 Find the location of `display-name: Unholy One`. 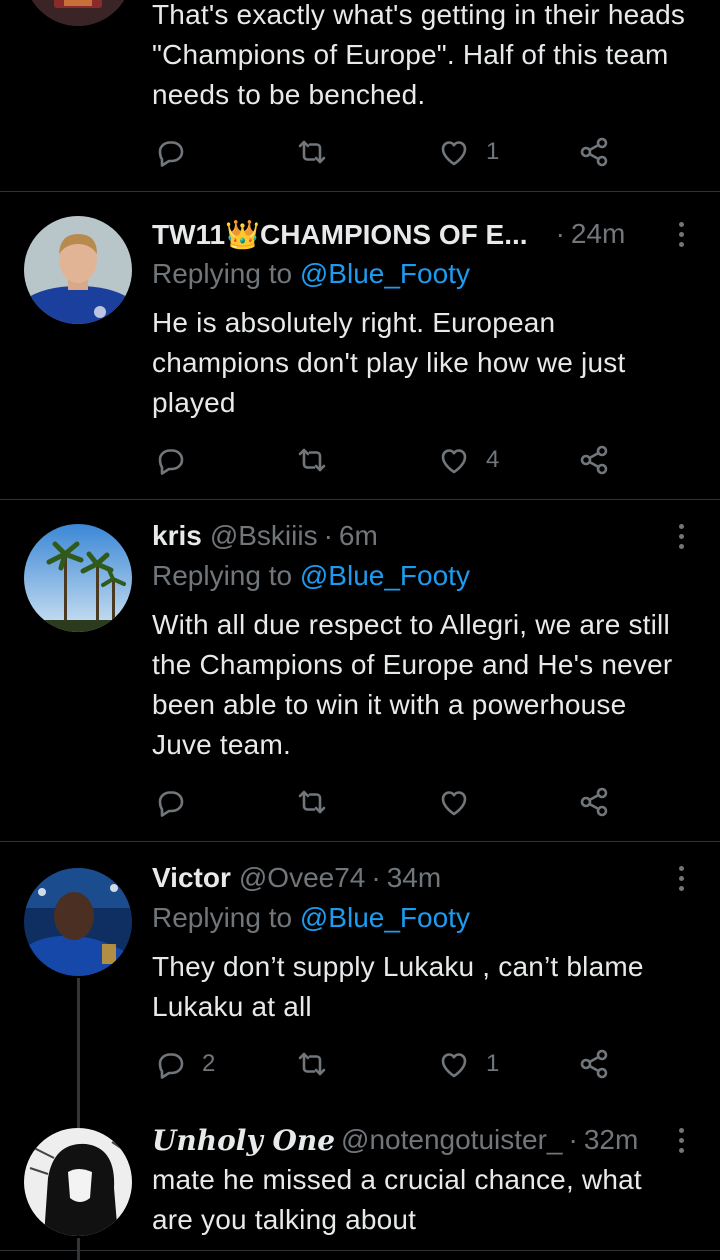

display-name: Unholy One is located at coordinates (243, 1140).